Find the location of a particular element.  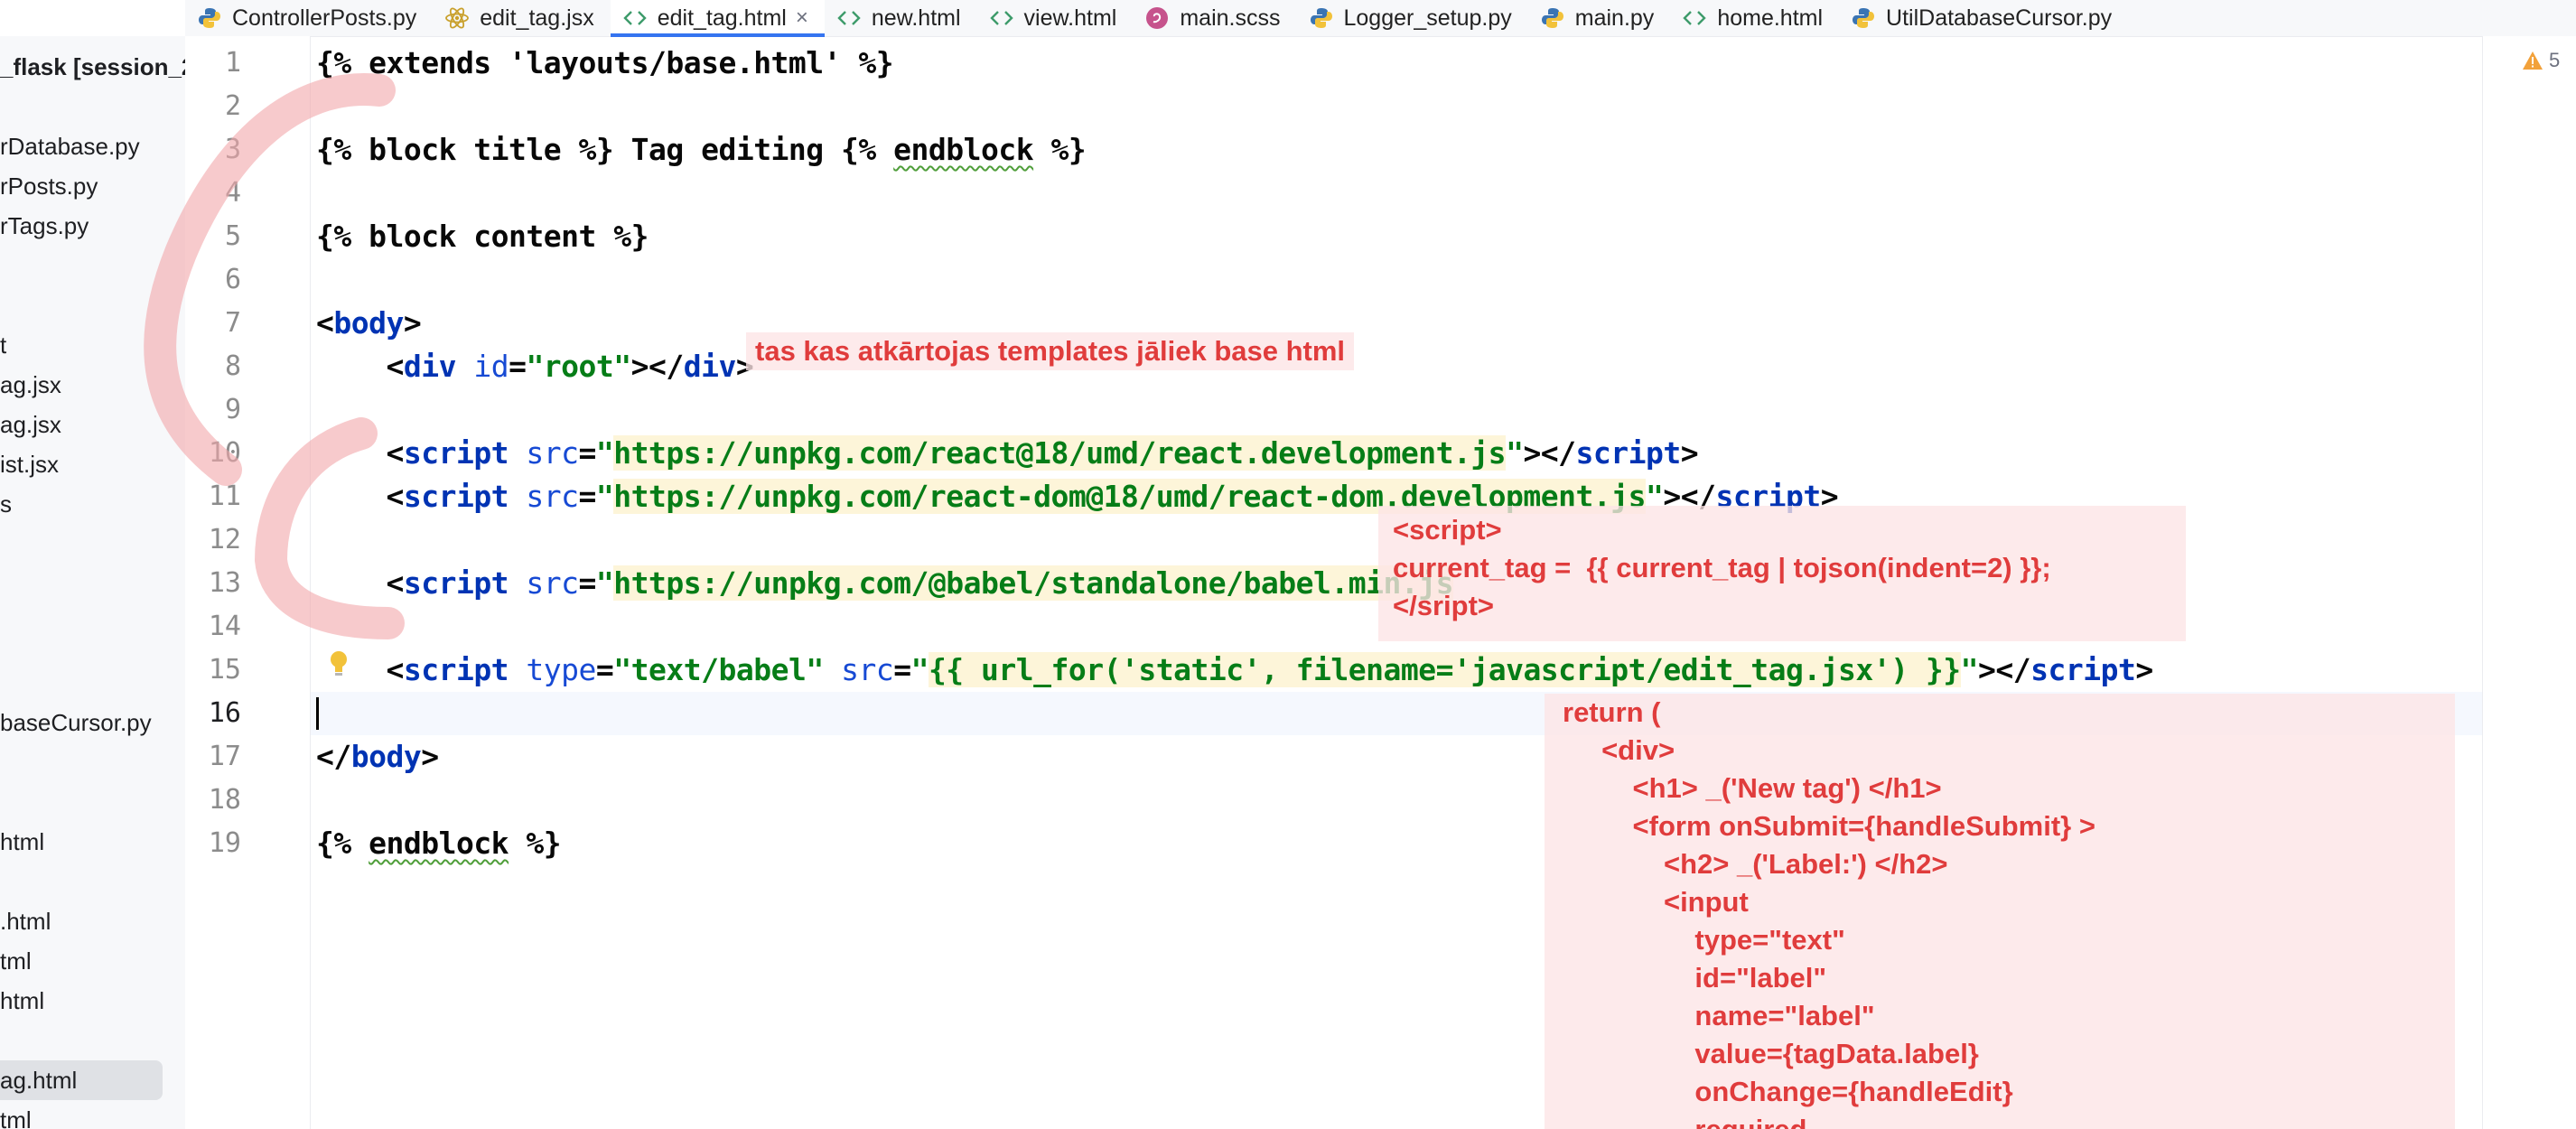

tab-label: home.html is located at coordinates (1770, 18).